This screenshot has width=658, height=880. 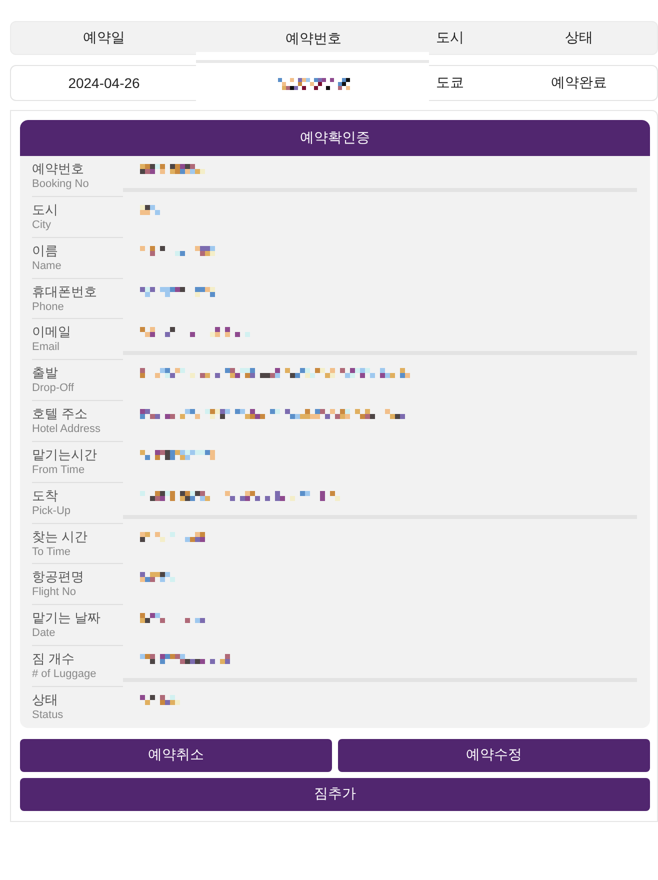 What do you see at coordinates (48, 715) in the screenshot?
I see `field-sublabel: Status` at bounding box center [48, 715].